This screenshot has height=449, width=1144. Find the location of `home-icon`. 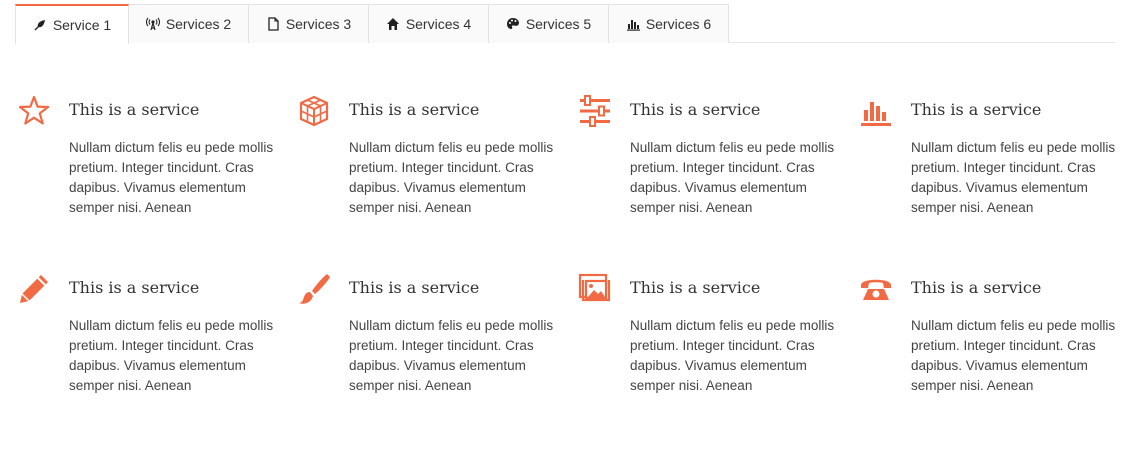

home-icon is located at coordinates (393, 24).